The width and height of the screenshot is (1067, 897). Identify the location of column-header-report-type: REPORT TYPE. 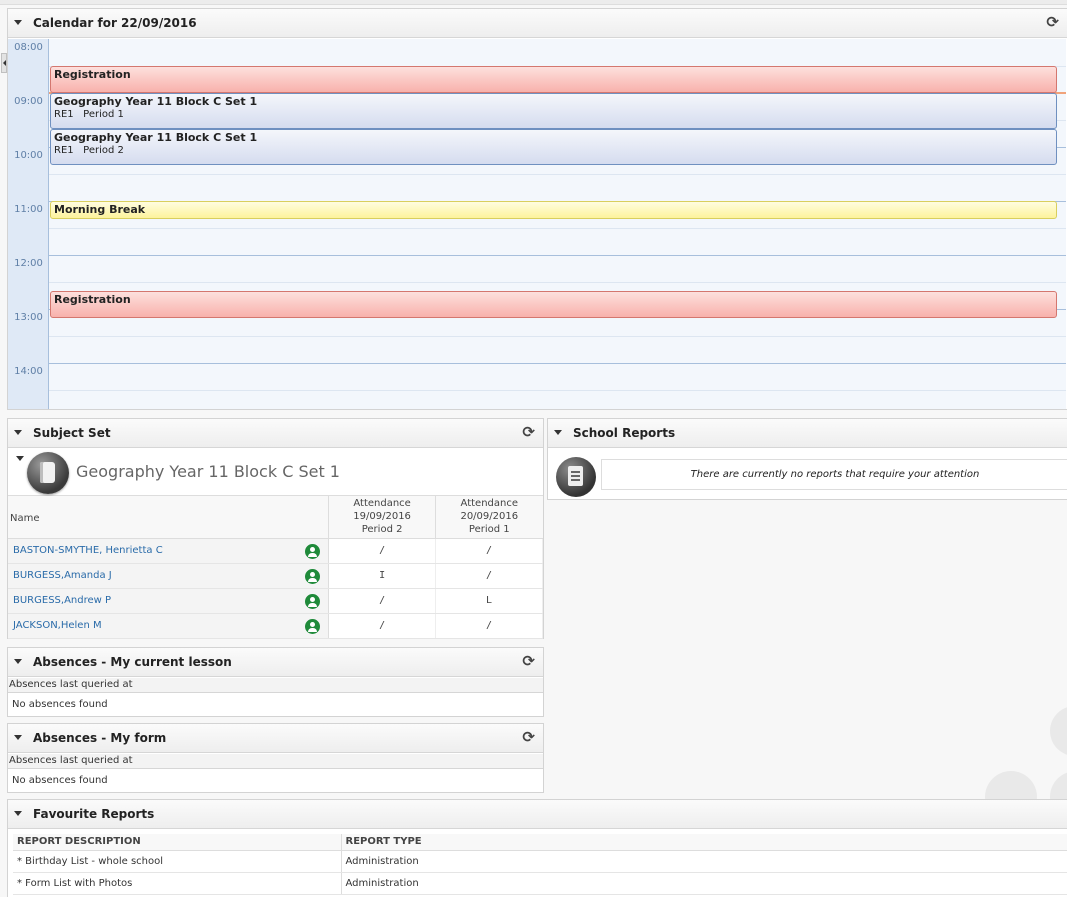
(704, 842).